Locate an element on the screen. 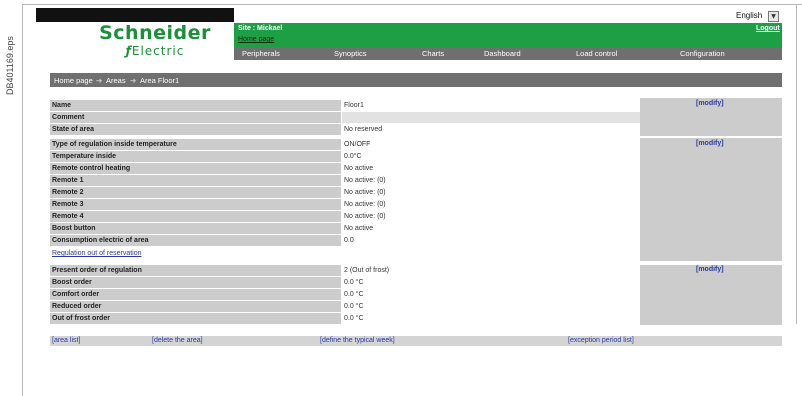 The width and height of the screenshot is (802, 396). row-label: Name is located at coordinates (195, 105).